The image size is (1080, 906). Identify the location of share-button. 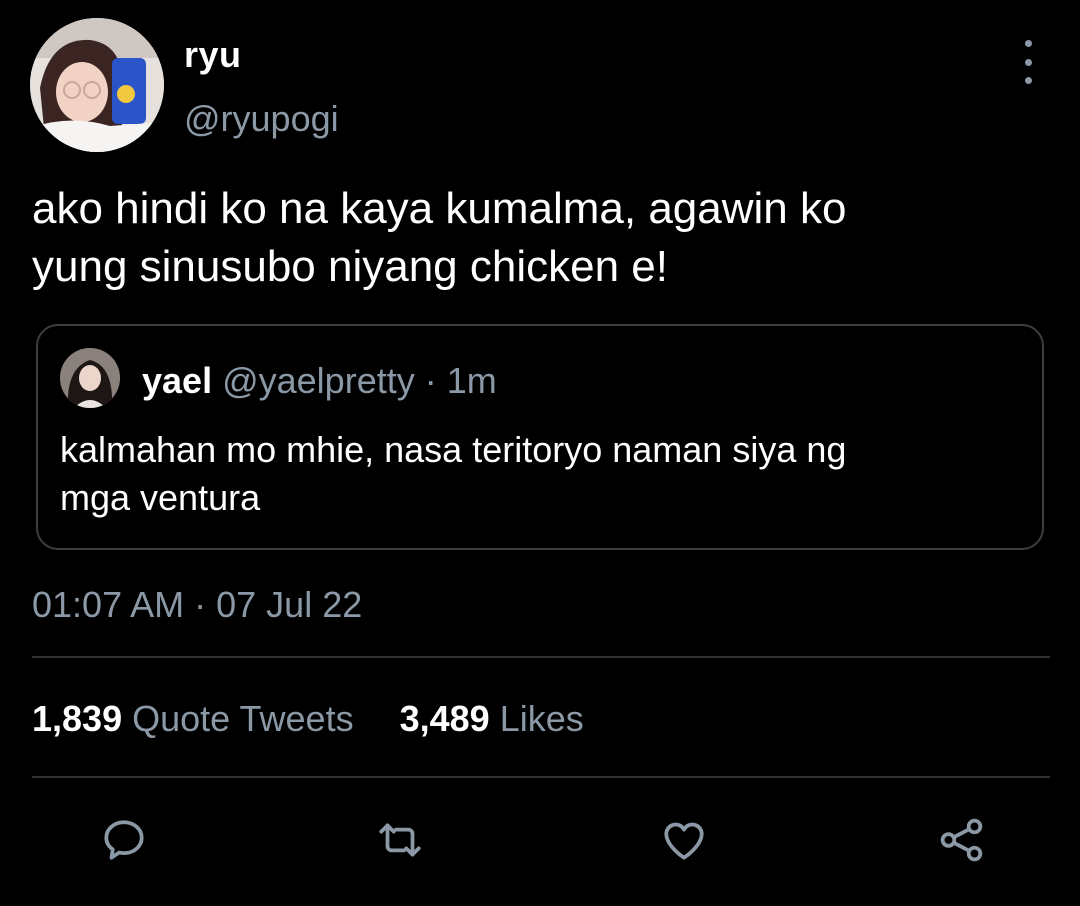
(962, 840).